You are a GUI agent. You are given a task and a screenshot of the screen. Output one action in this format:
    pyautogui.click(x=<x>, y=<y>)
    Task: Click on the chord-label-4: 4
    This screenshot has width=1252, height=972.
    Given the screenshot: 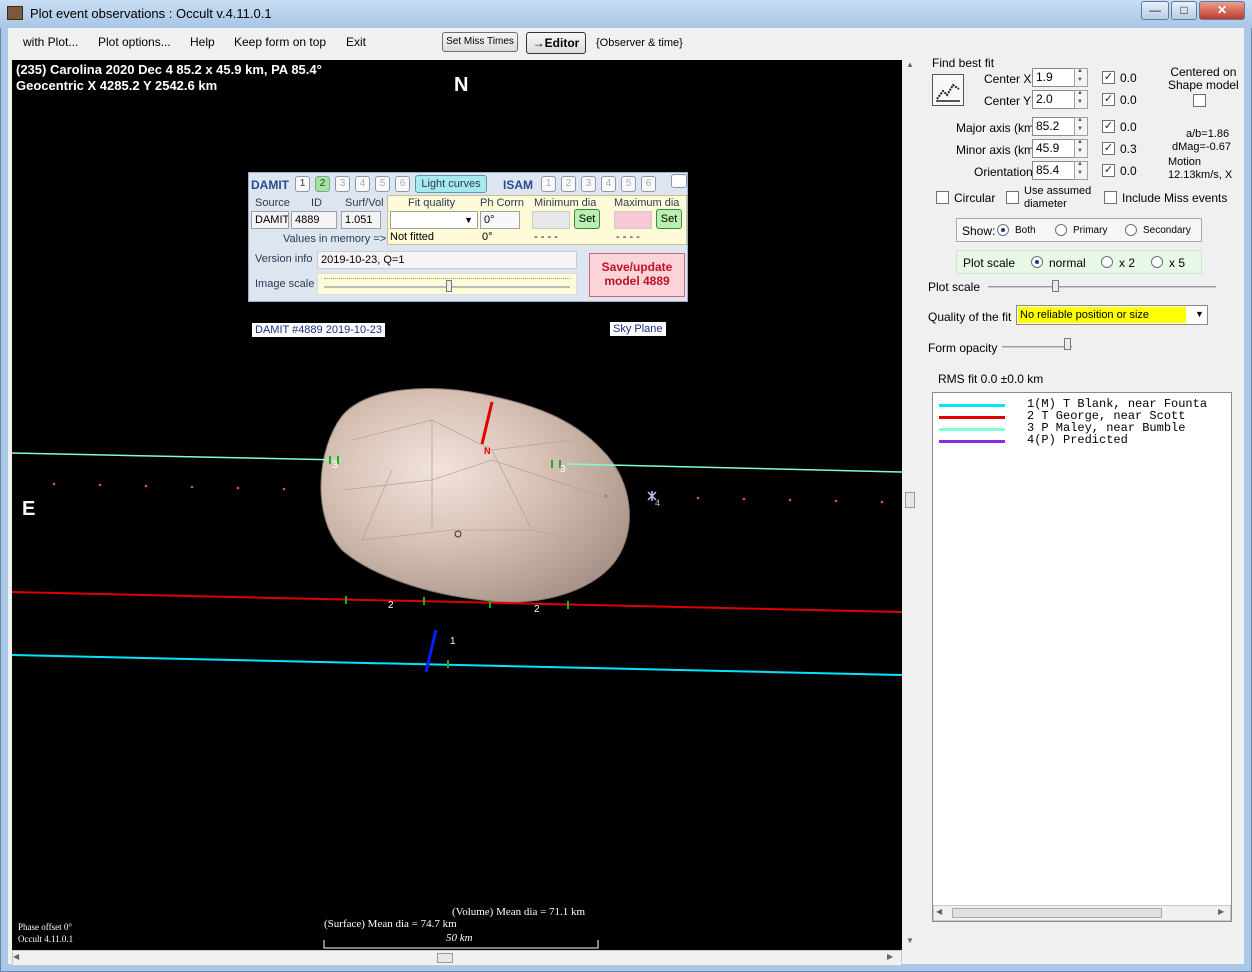 What is the action you would take?
    pyautogui.click(x=658, y=503)
    